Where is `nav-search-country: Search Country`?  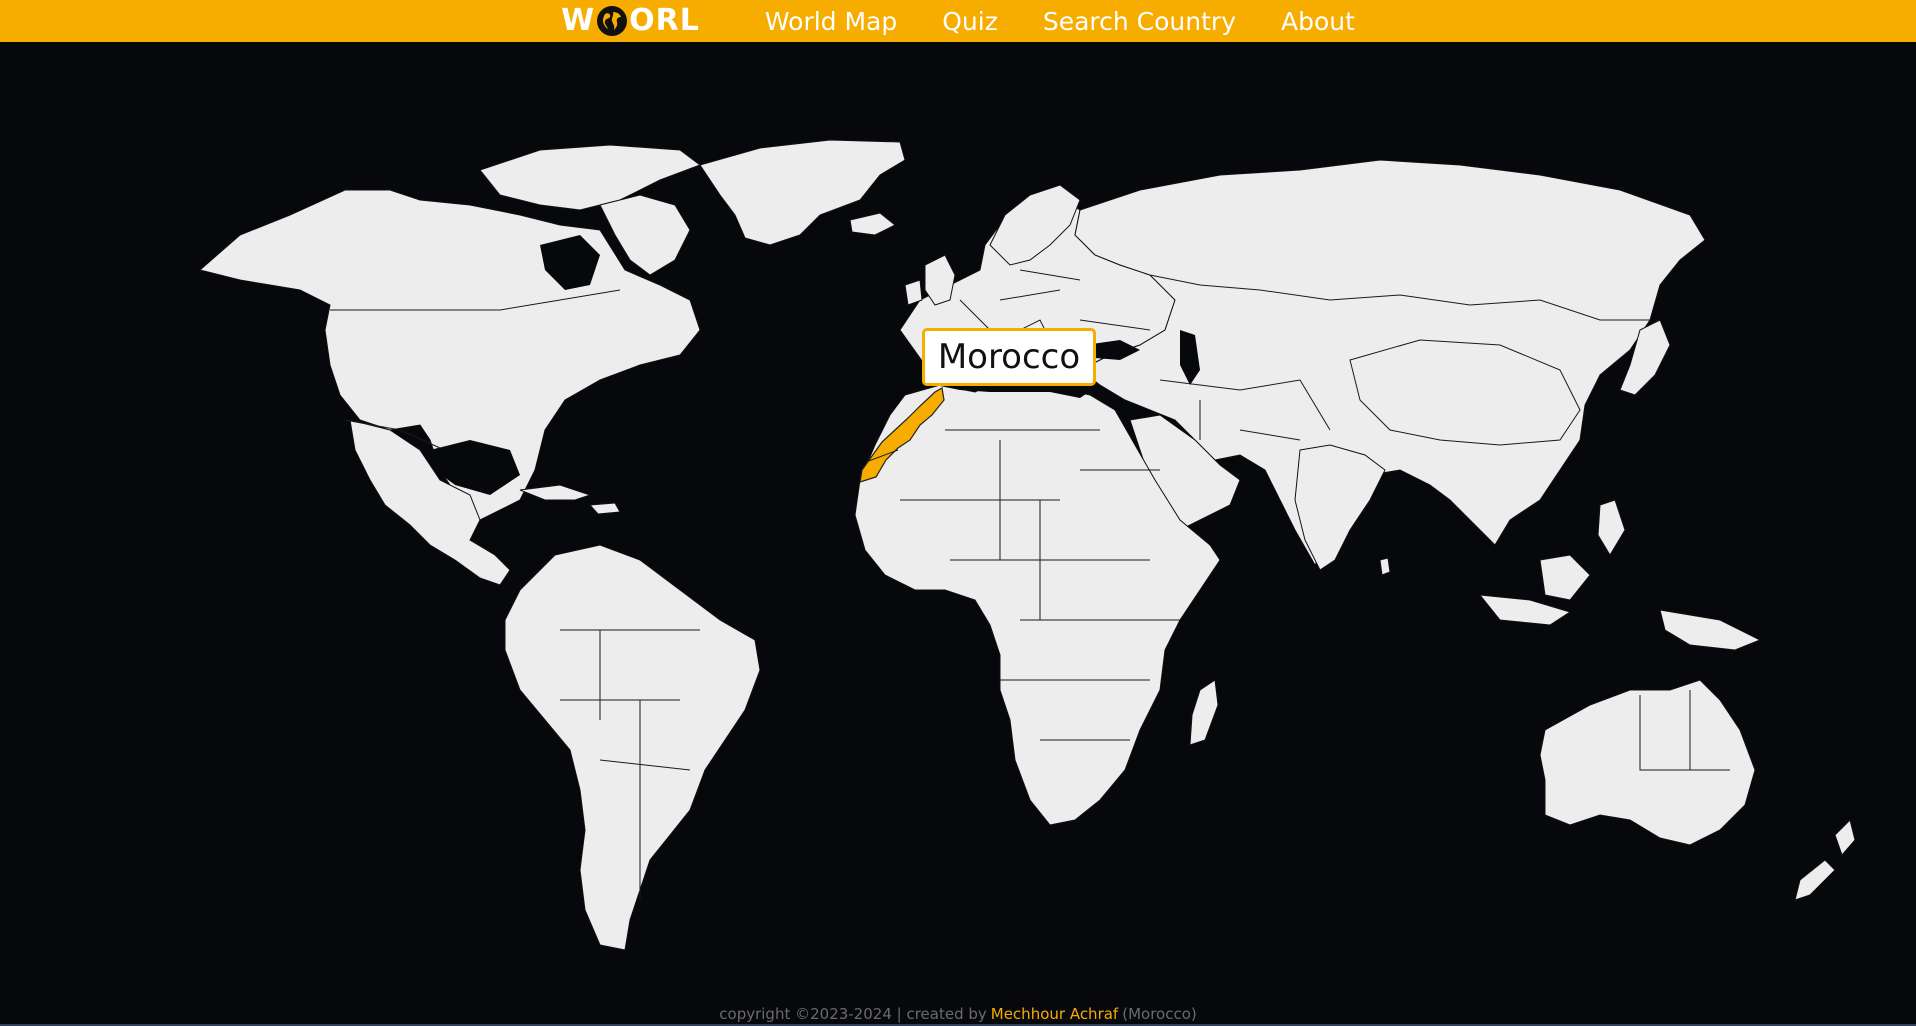
nav-search-country: Search Country is located at coordinates (1139, 21).